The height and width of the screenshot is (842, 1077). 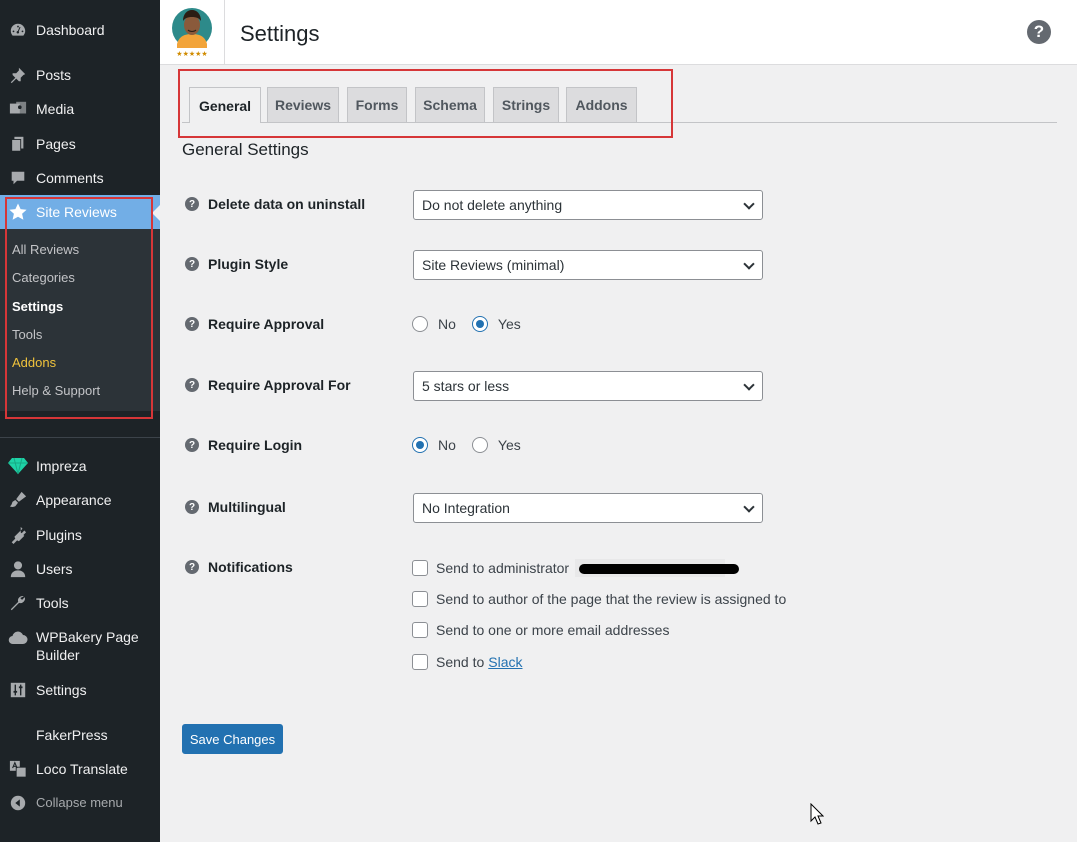 I want to click on tab-reviews: Reviews, so click(x=303, y=104).